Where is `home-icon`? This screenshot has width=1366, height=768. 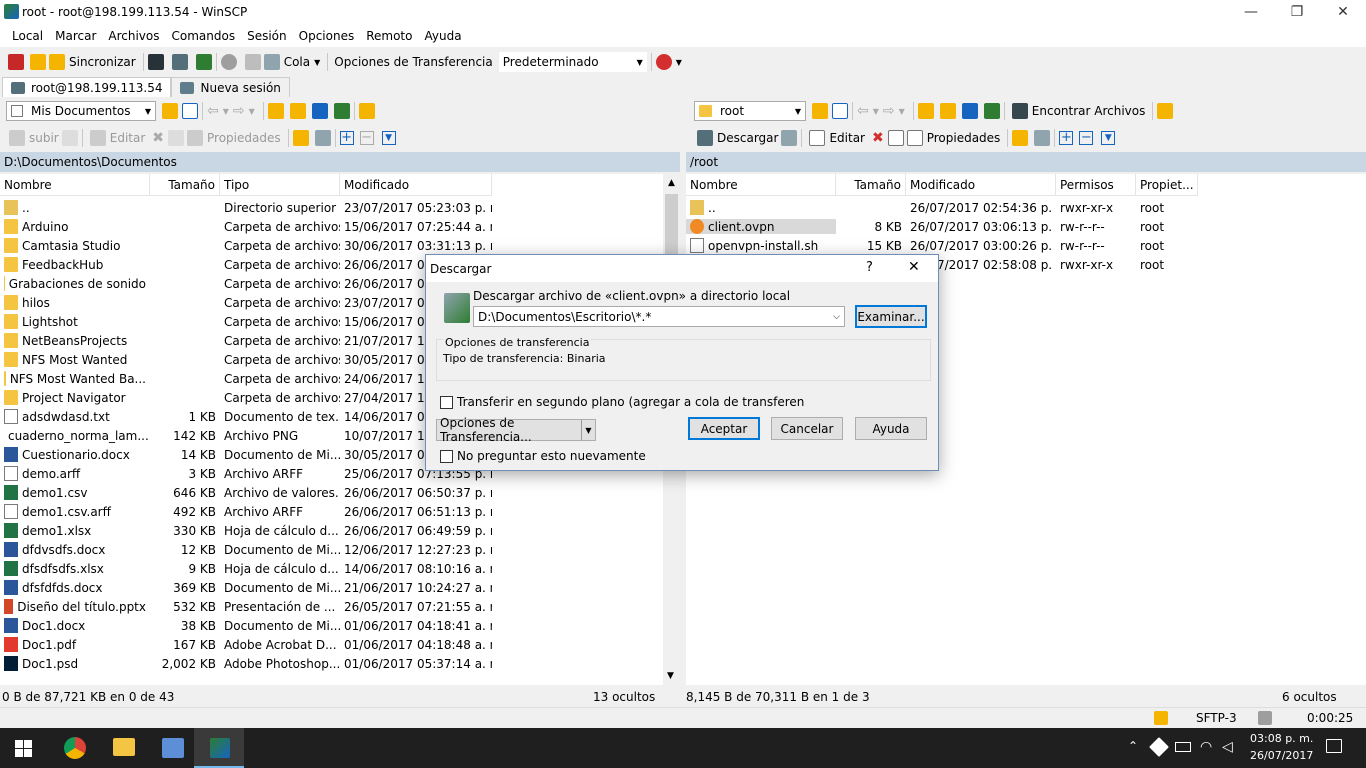 home-icon is located at coordinates (319, 111).